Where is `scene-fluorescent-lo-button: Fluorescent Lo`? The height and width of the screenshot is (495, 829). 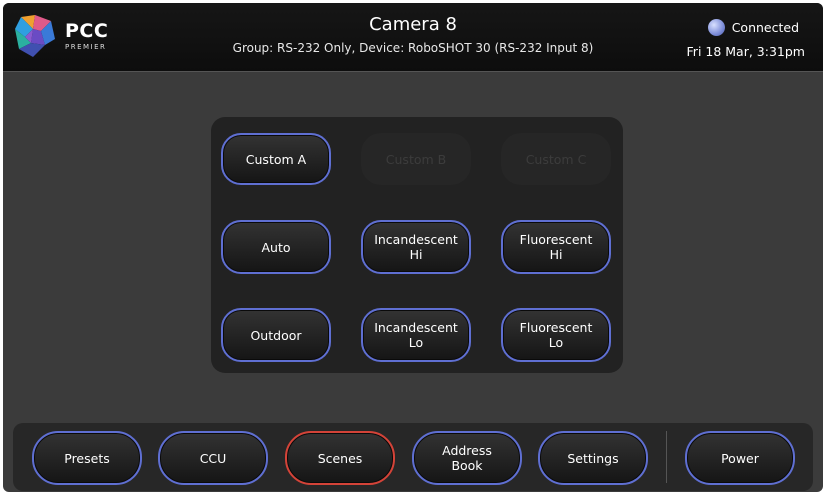
scene-fluorescent-lo-button: Fluorescent Lo is located at coordinates (556, 335).